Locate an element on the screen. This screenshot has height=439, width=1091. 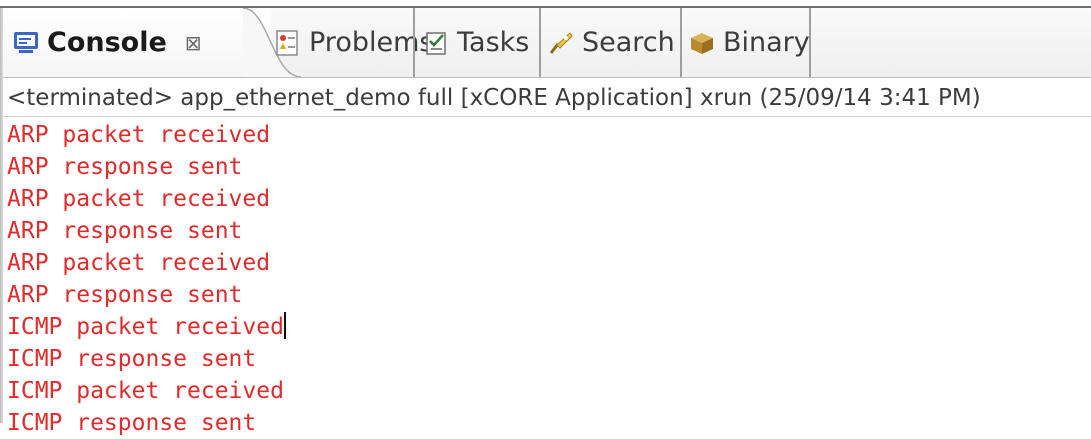
tab-search: Search is located at coordinates (611, 42).